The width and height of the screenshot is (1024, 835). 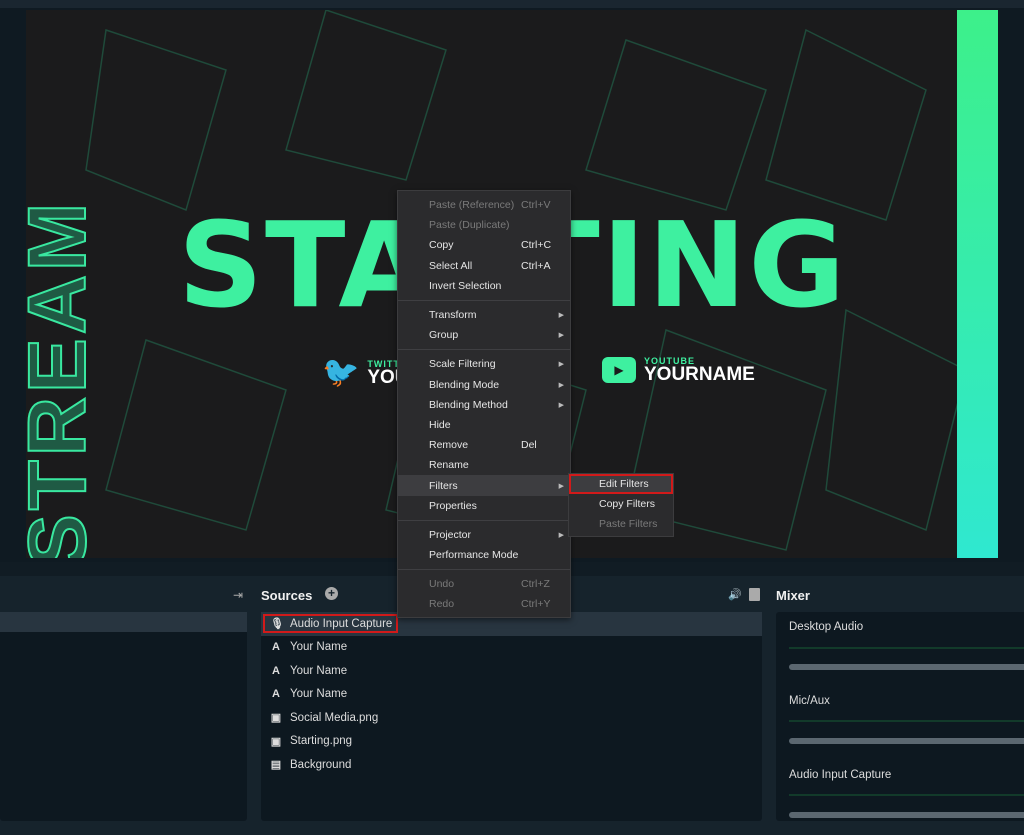 What do you see at coordinates (441, 245) in the screenshot?
I see `menu-item-label: Copy` at bounding box center [441, 245].